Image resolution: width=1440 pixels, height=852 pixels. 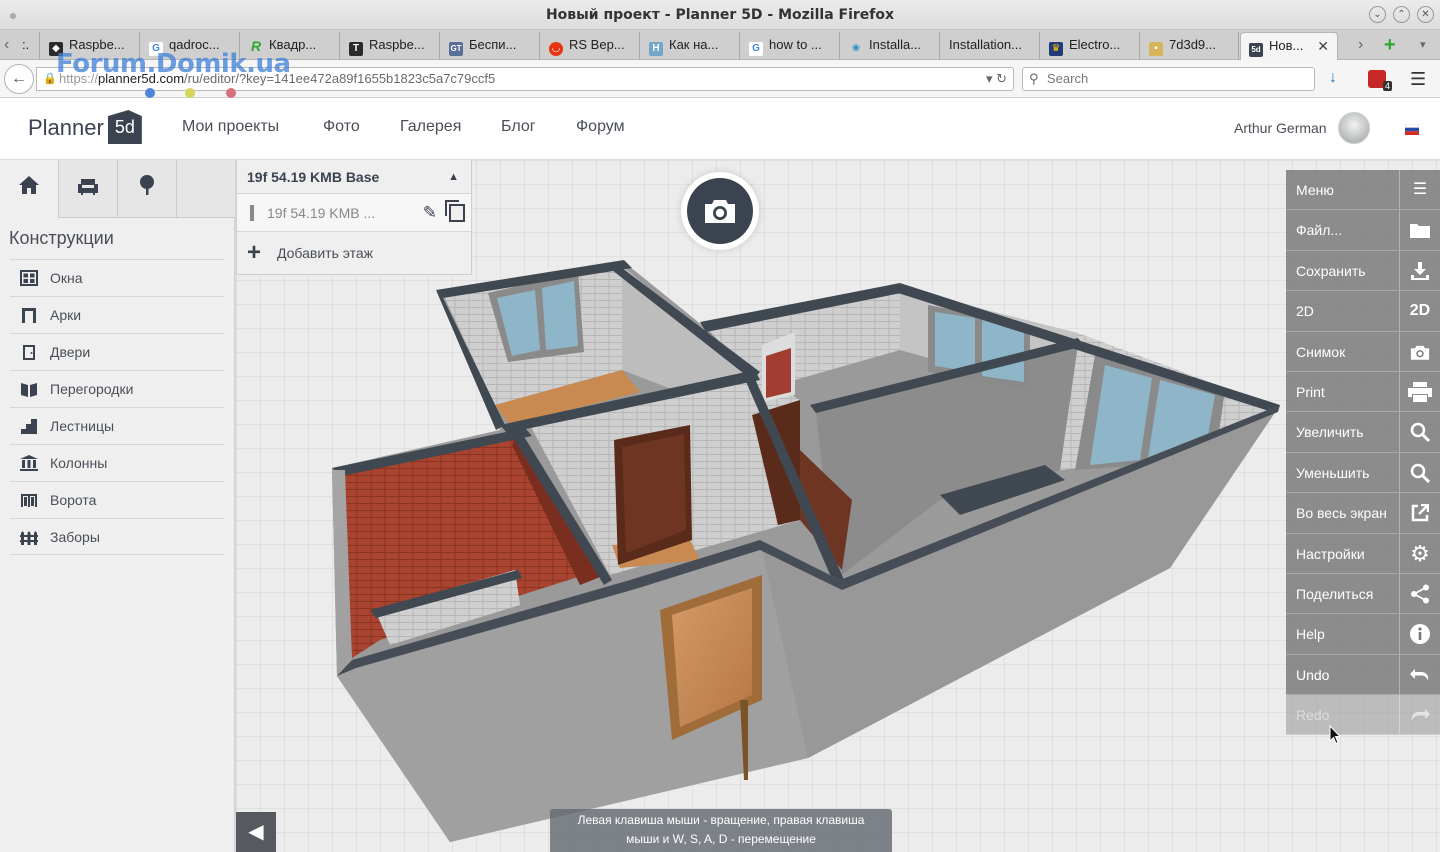 What do you see at coordinates (117, 499) in the screenshot?
I see `catalog-item-gates: Ворота` at bounding box center [117, 499].